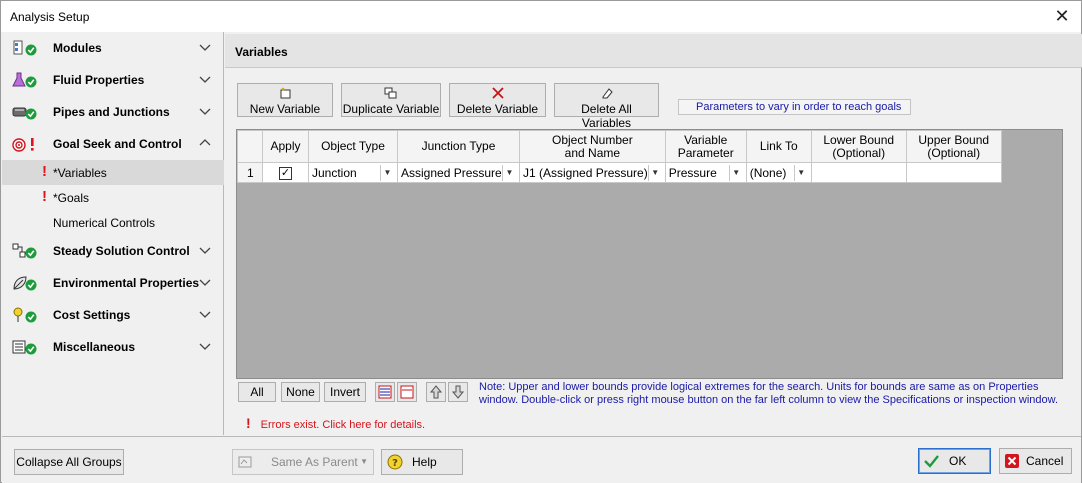 Image resolution: width=1082 pixels, height=483 pixels. What do you see at coordinates (497, 93) in the screenshot?
I see `delete-icon` at bounding box center [497, 93].